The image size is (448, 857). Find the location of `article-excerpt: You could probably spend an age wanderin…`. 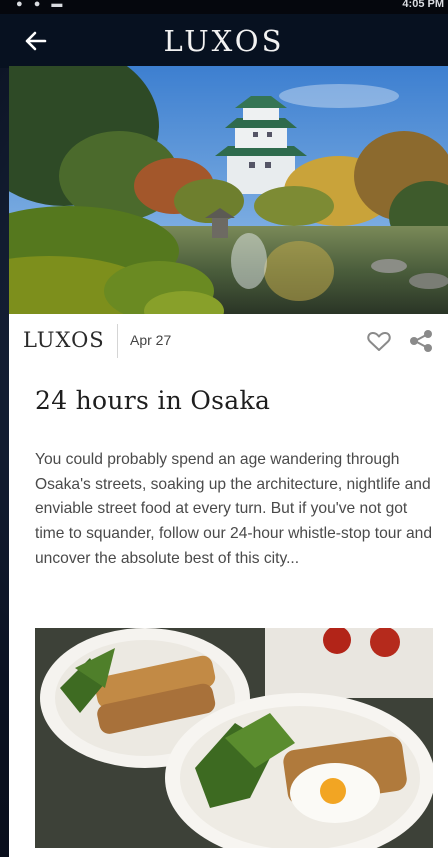

article-excerpt: You could probably spend an age wanderin… is located at coordinates (233, 509).